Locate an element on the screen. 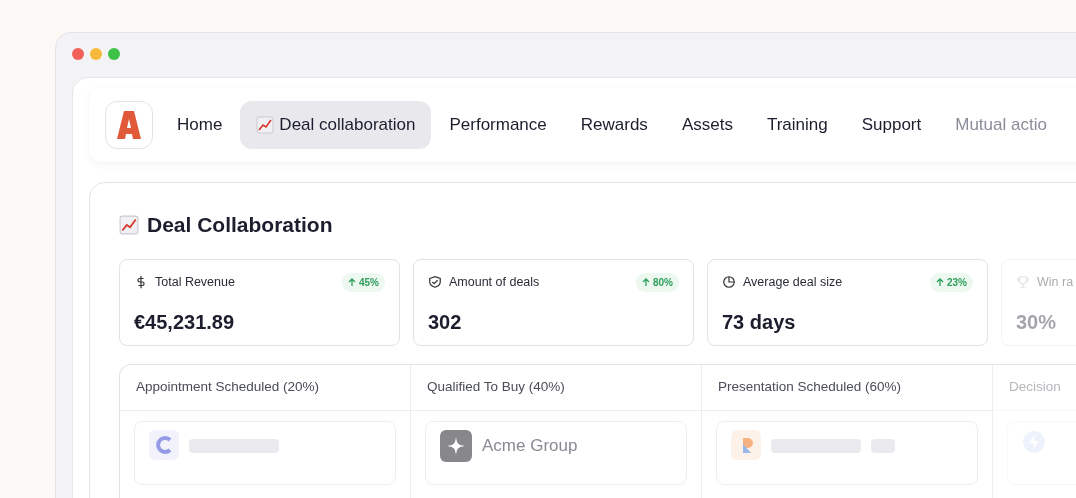  page-title: Deal Collaboration is located at coordinates (240, 225).